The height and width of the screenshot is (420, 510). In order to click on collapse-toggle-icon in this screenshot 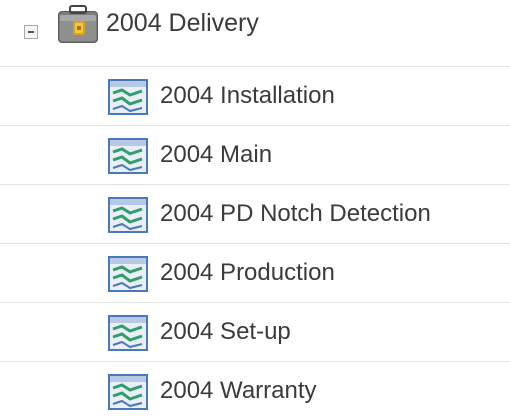, I will do `click(31, 32)`.